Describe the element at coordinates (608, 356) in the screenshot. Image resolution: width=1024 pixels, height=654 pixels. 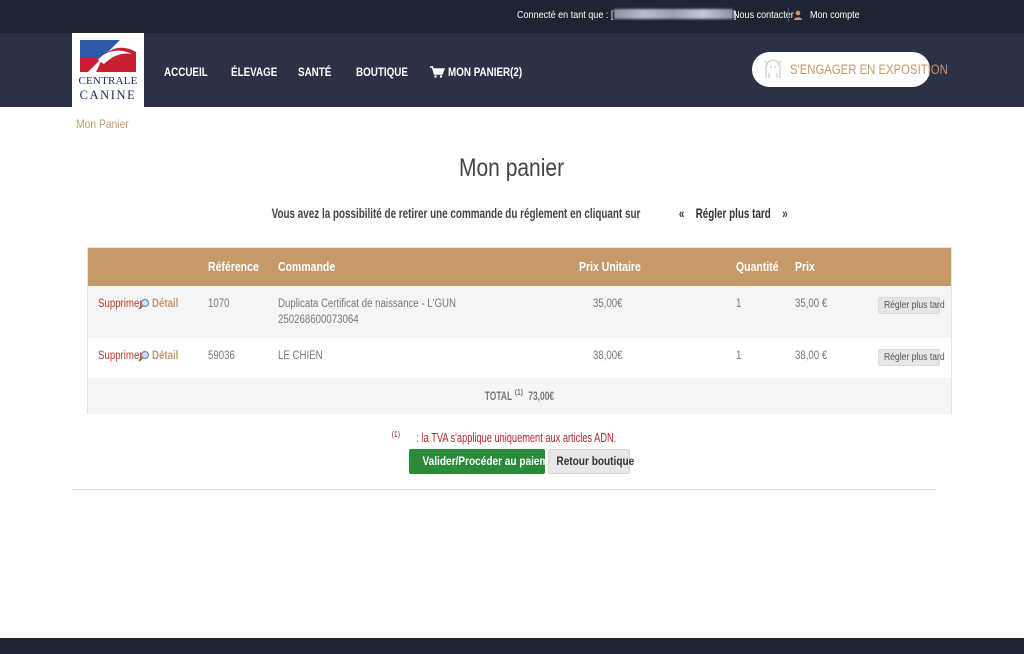
I see `row-unit-price: 38,00€` at that location.